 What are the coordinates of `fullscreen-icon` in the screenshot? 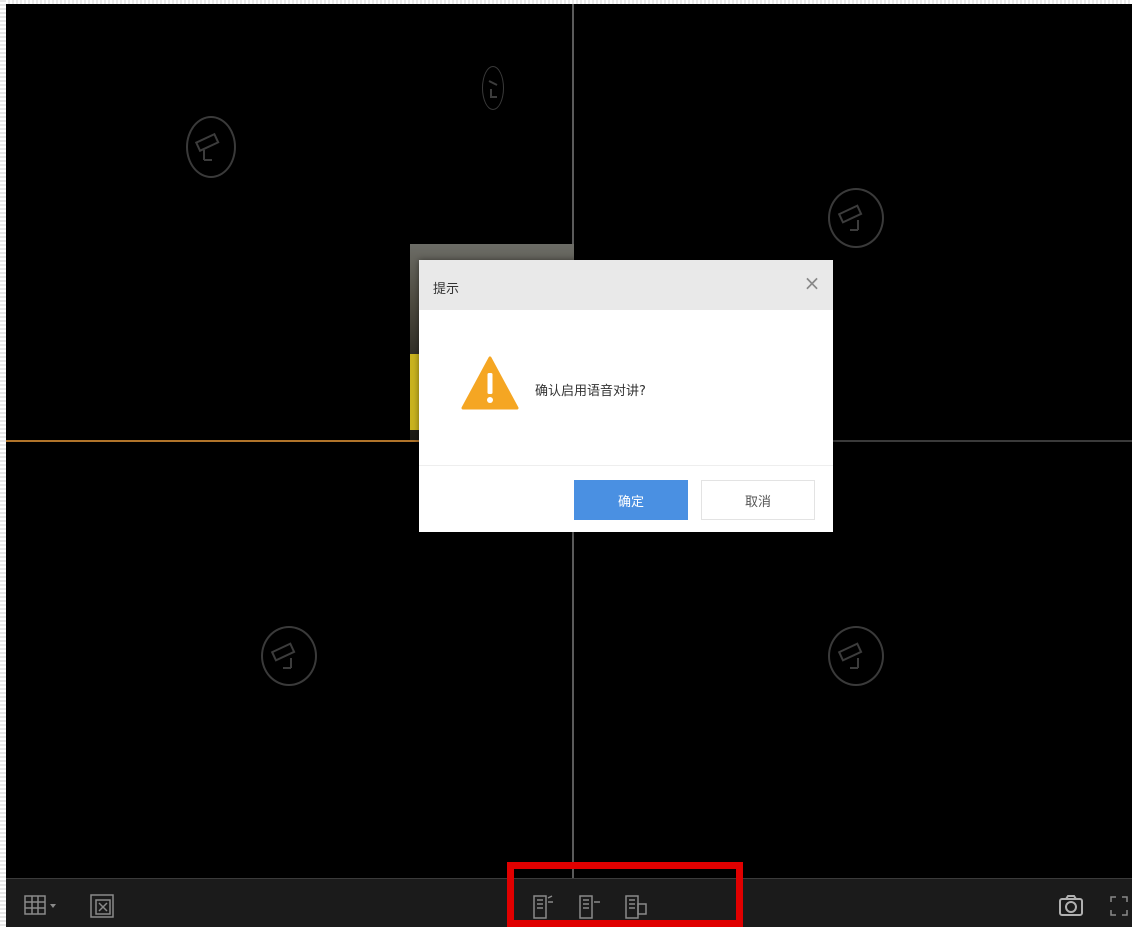 It's located at (1119, 908).